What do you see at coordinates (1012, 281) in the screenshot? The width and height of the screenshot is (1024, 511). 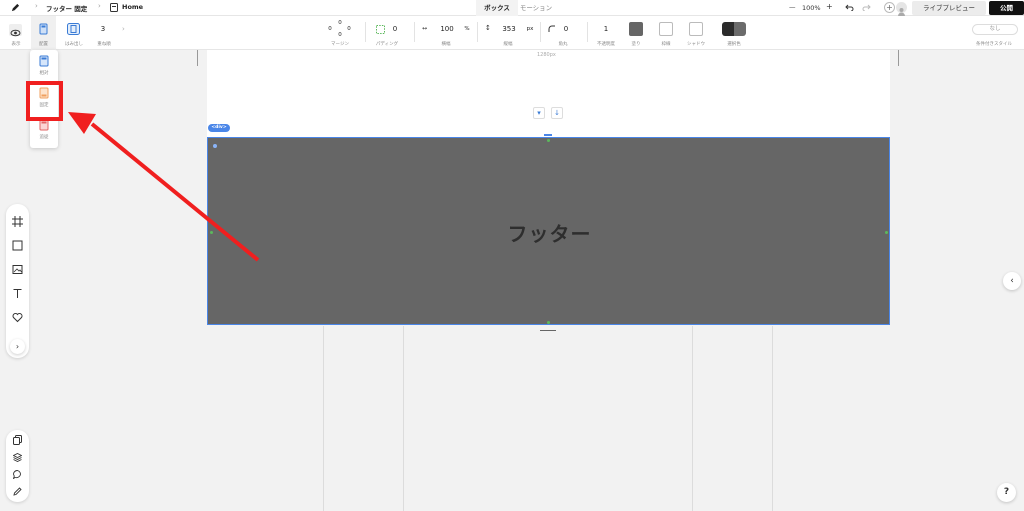 I see `right-panel-toggle: ‹` at bounding box center [1012, 281].